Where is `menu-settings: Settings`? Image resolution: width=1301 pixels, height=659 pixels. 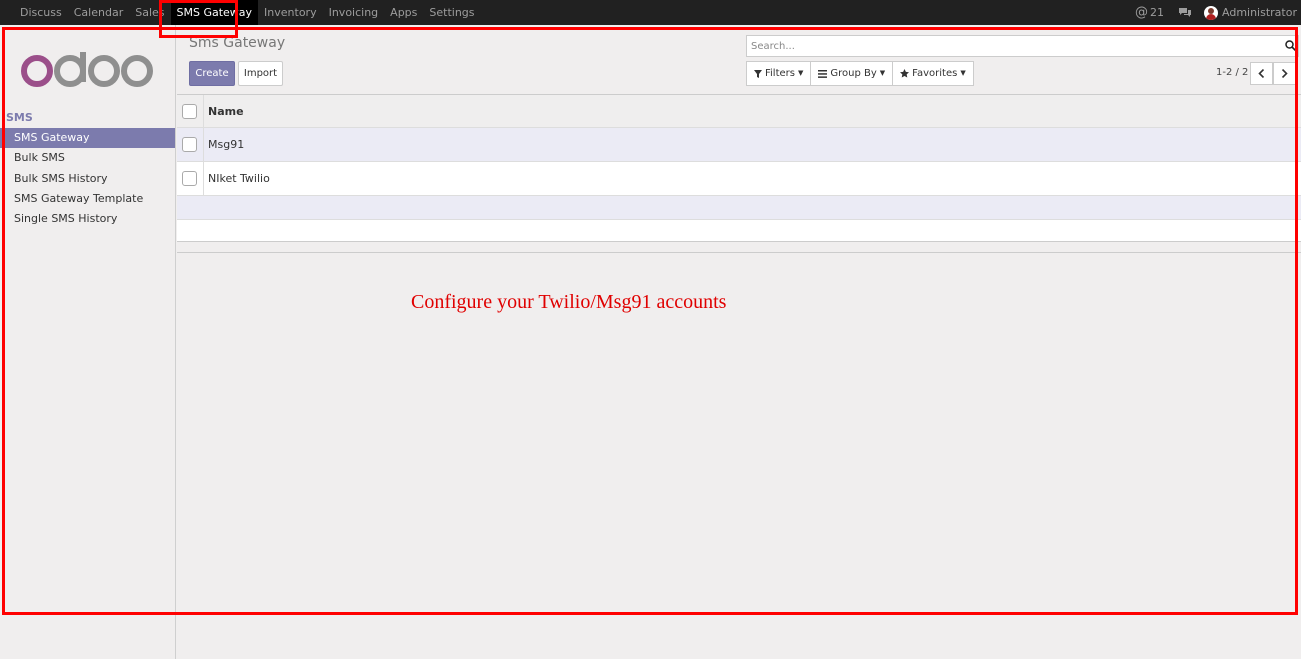
menu-settings: Settings is located at coordinates (451, 12).